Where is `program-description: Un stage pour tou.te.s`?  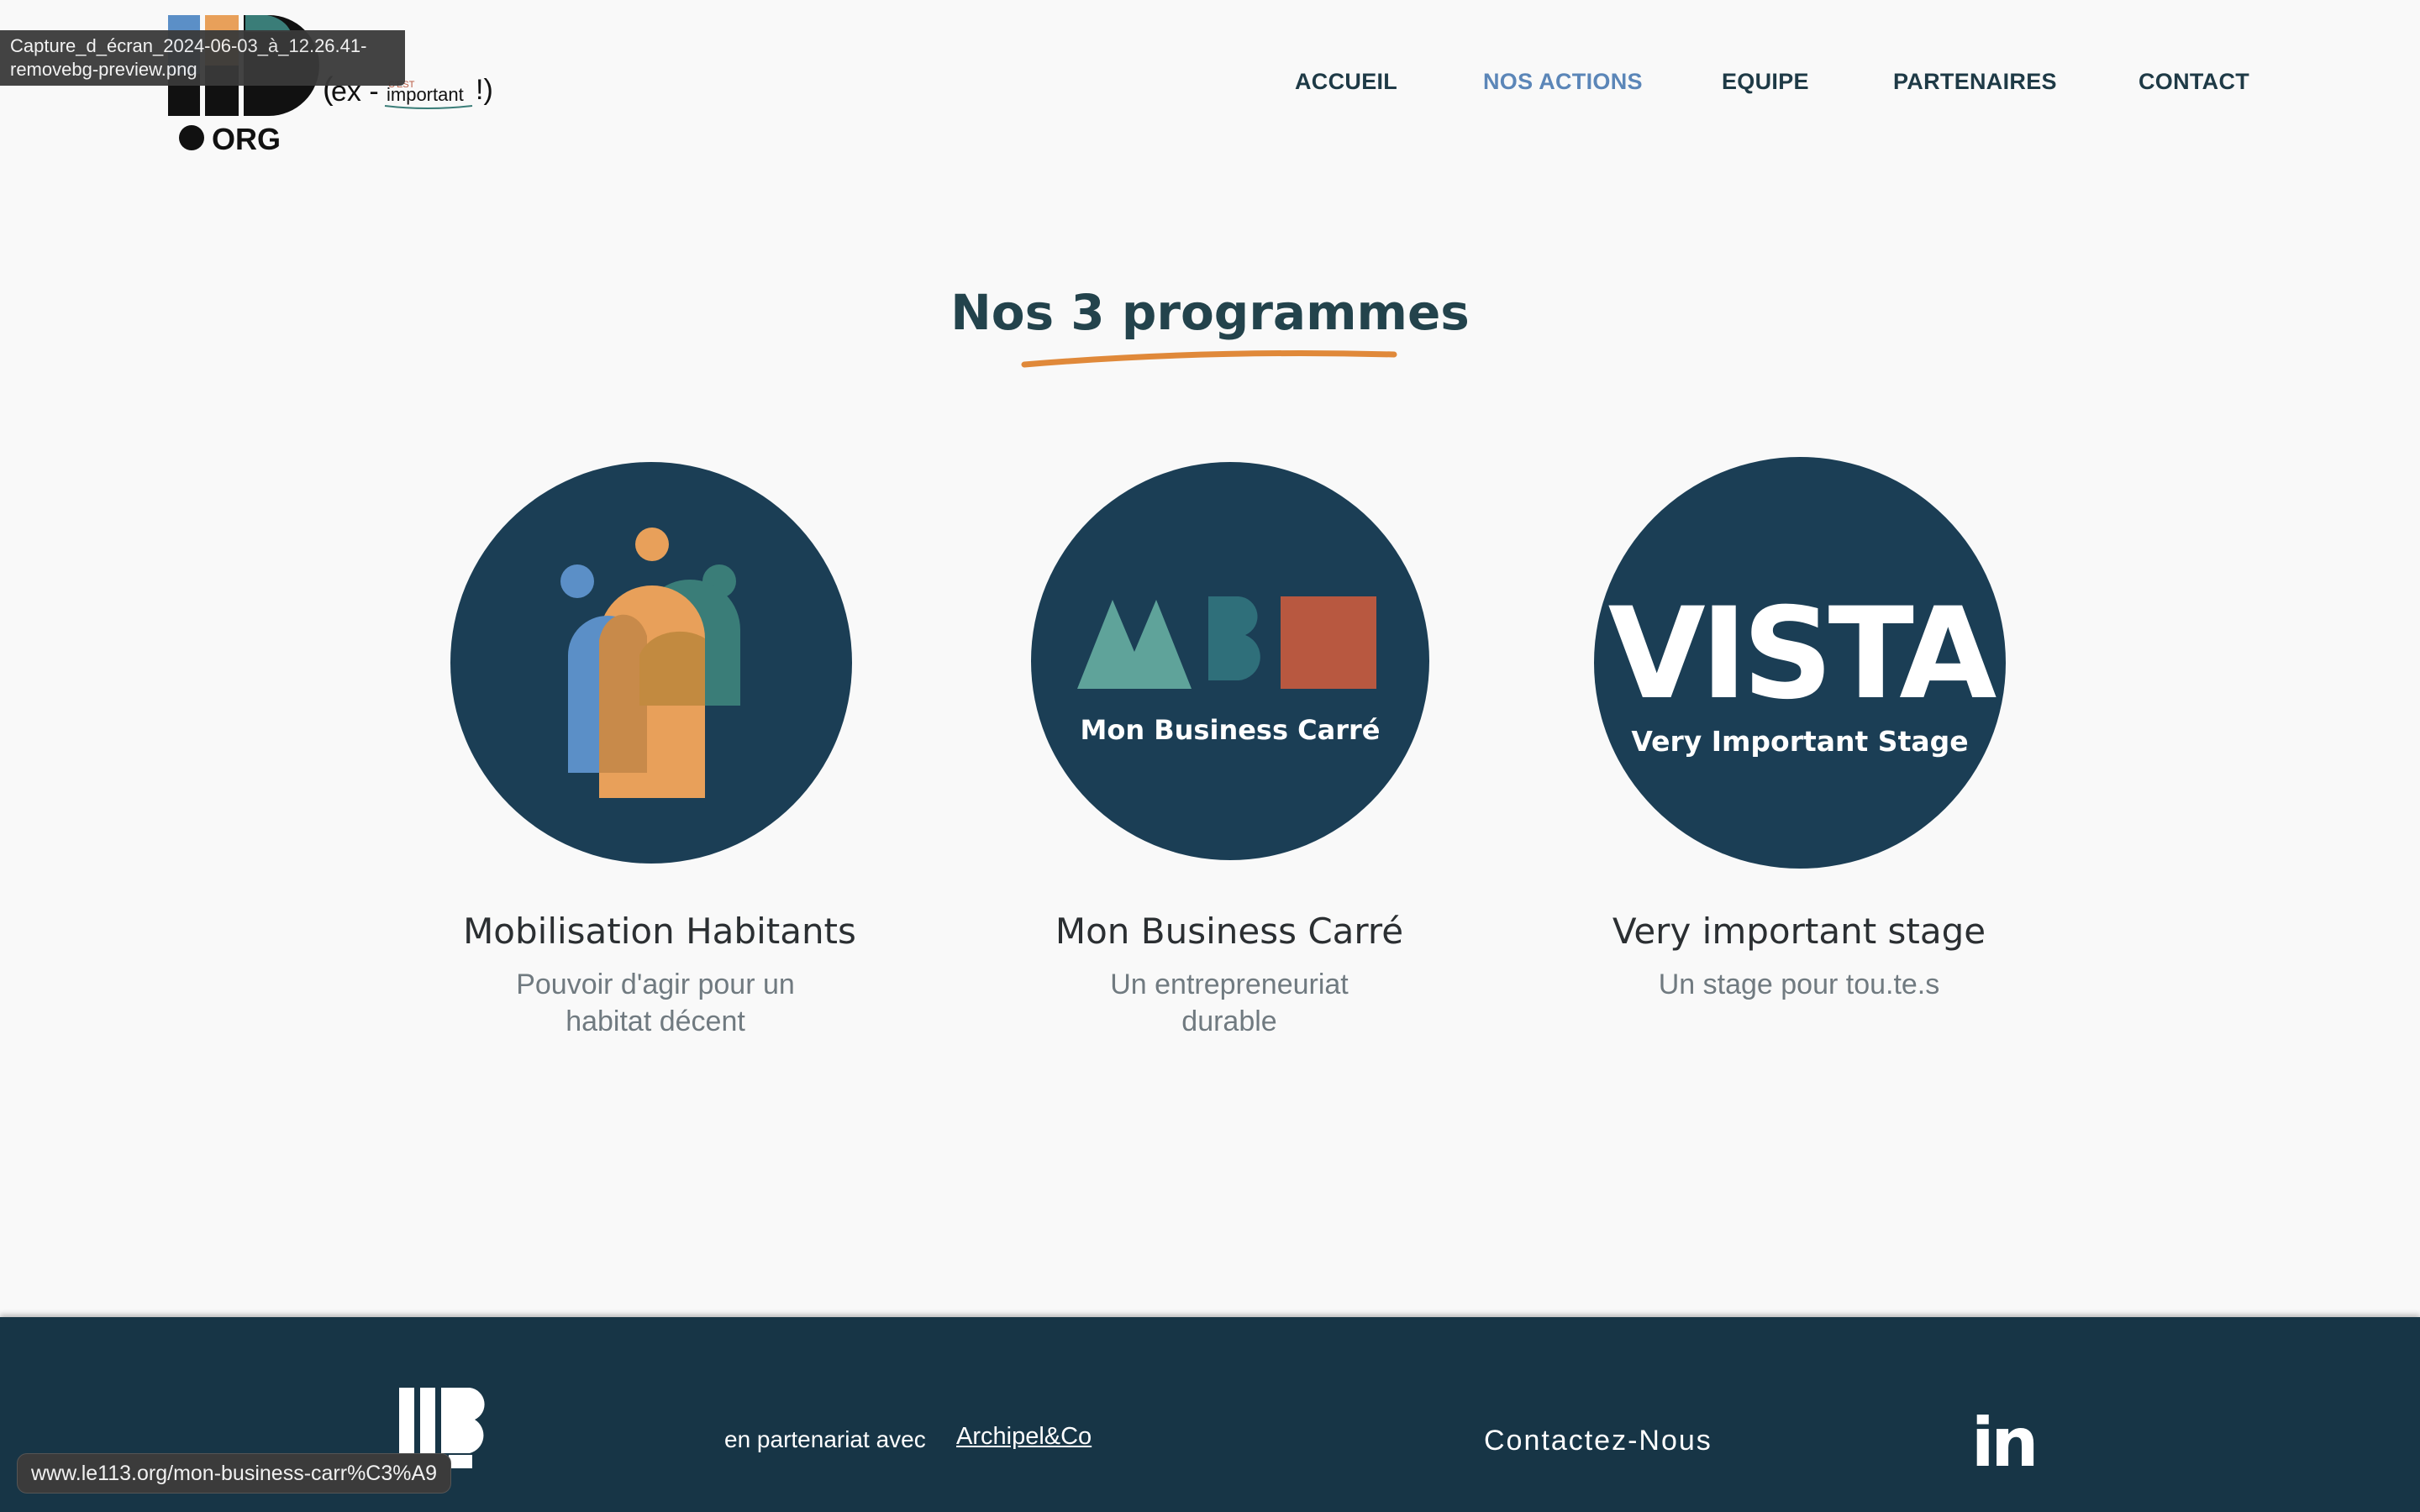
program-description: Un stage pour tou.te.s is located at coordinates (1799, 984).